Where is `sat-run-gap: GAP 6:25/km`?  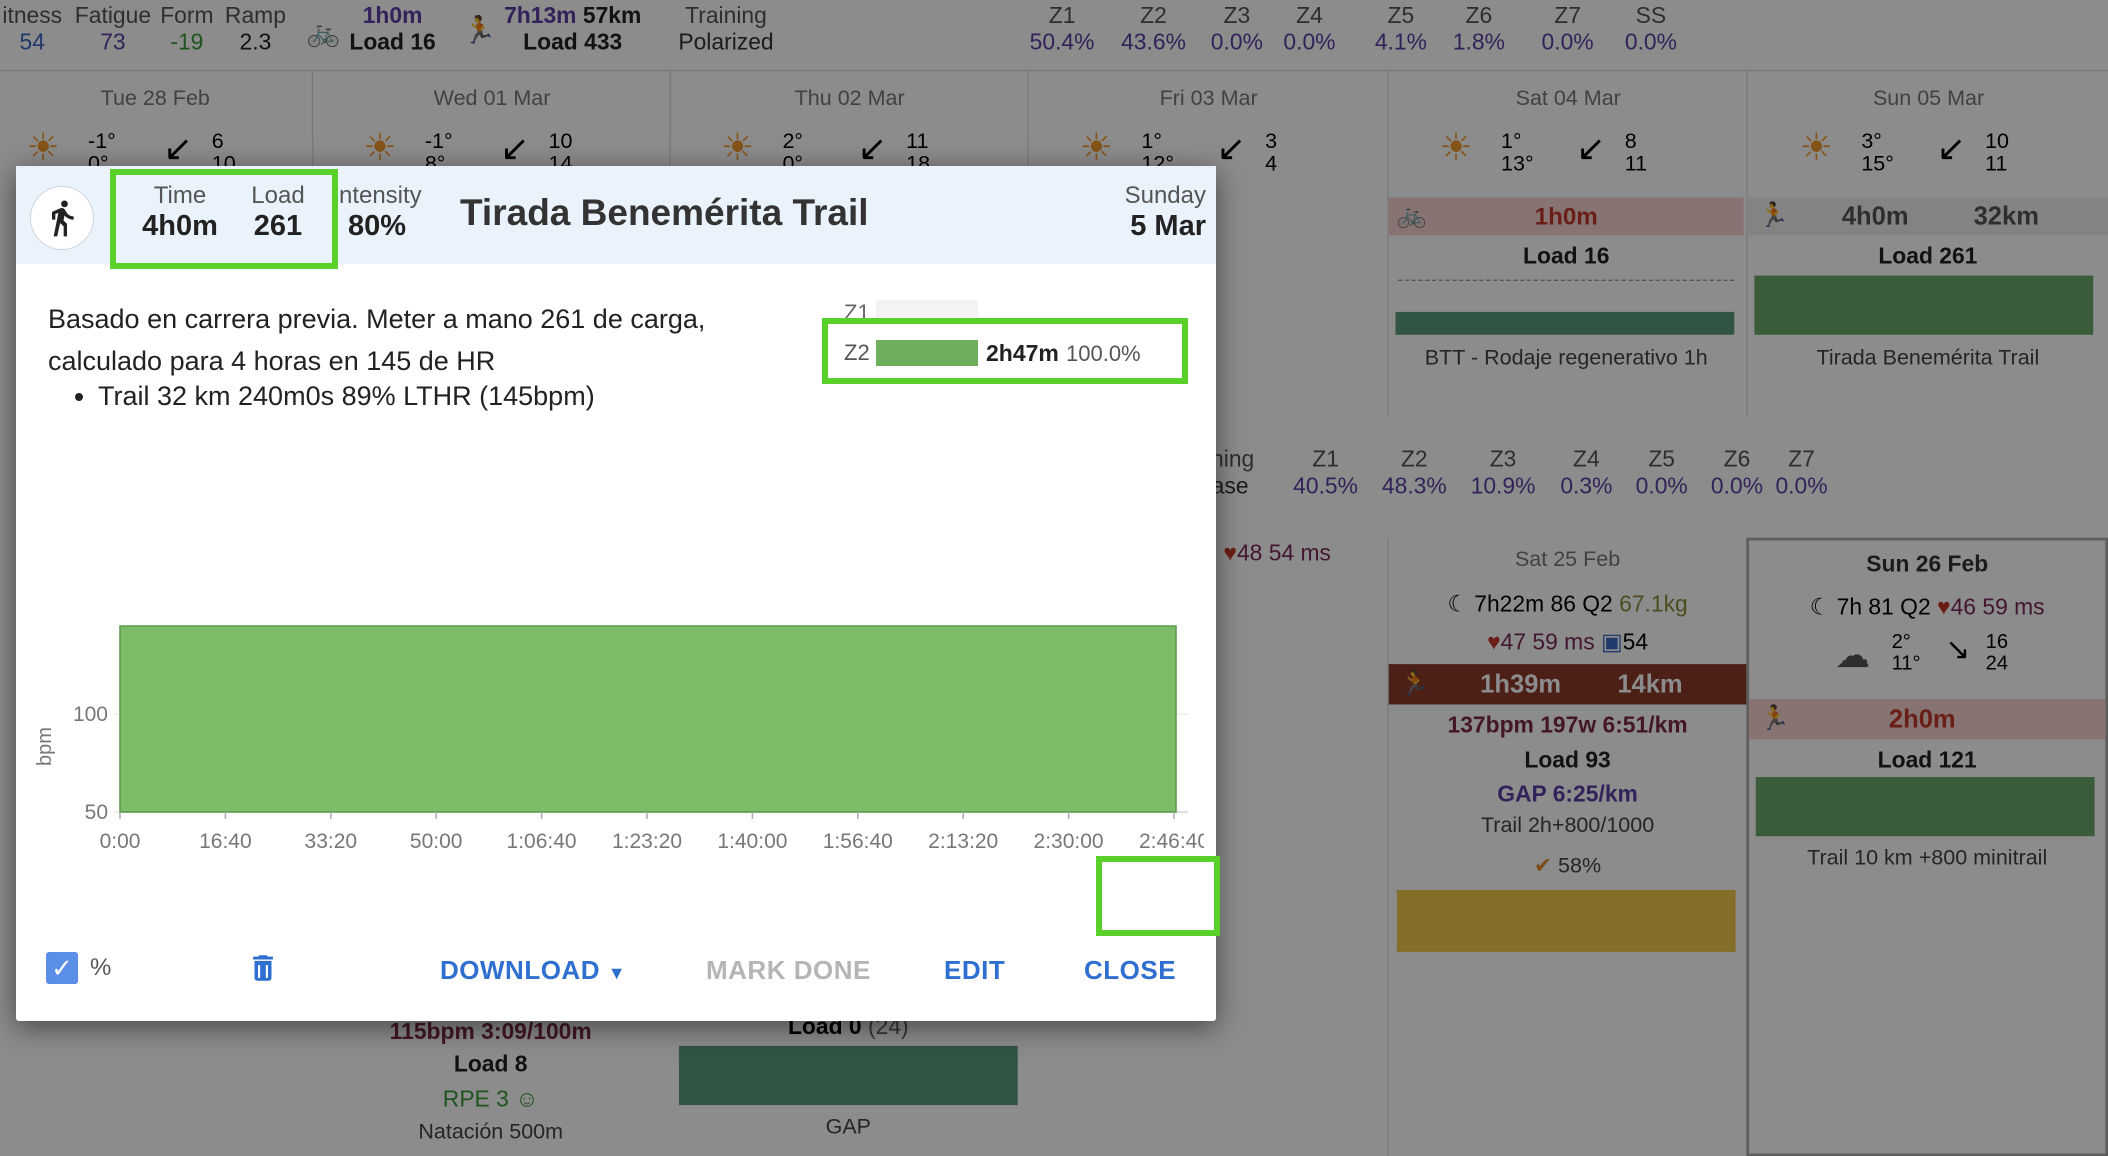
sat-run-gap: GAP 6:25/km is located at coordinates (1567, 794).